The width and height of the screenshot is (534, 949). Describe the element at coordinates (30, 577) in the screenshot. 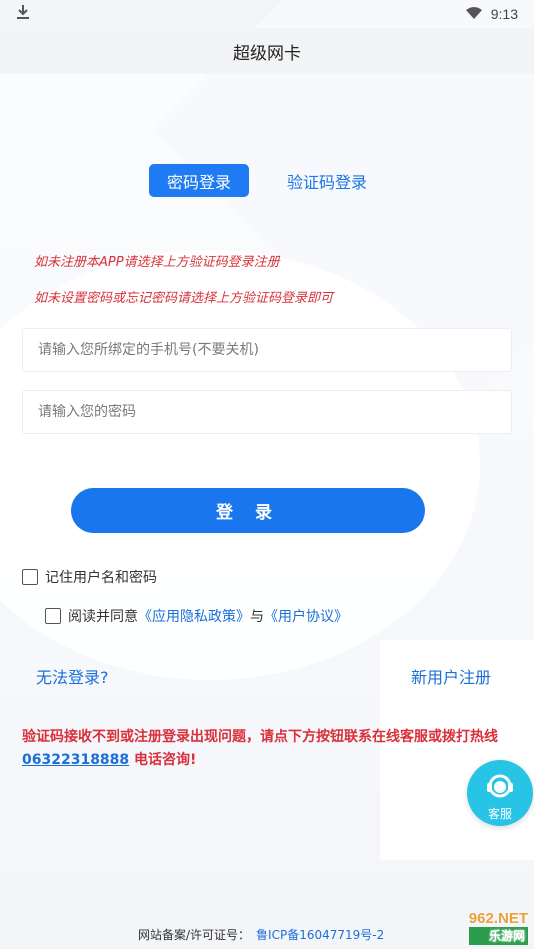

I see `remember-checkbox` at that location.